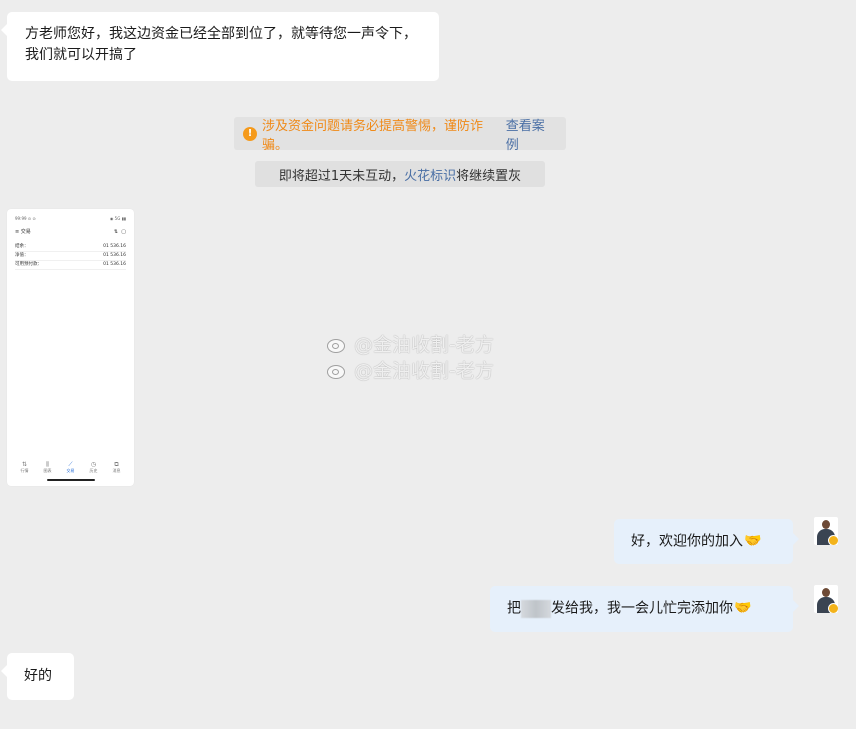 The height and width of the screenshot is (729, 856). What do you see at coordinates (250, 133) in the screenshot?
I see `info-icon: !` at bounding box center [250, 133].